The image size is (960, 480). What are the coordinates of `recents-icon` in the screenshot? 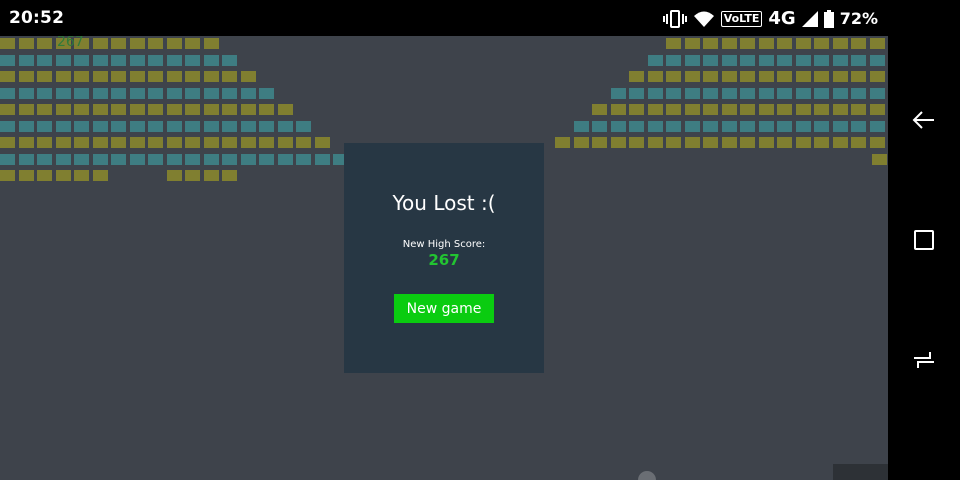 It's located at (924, 240).